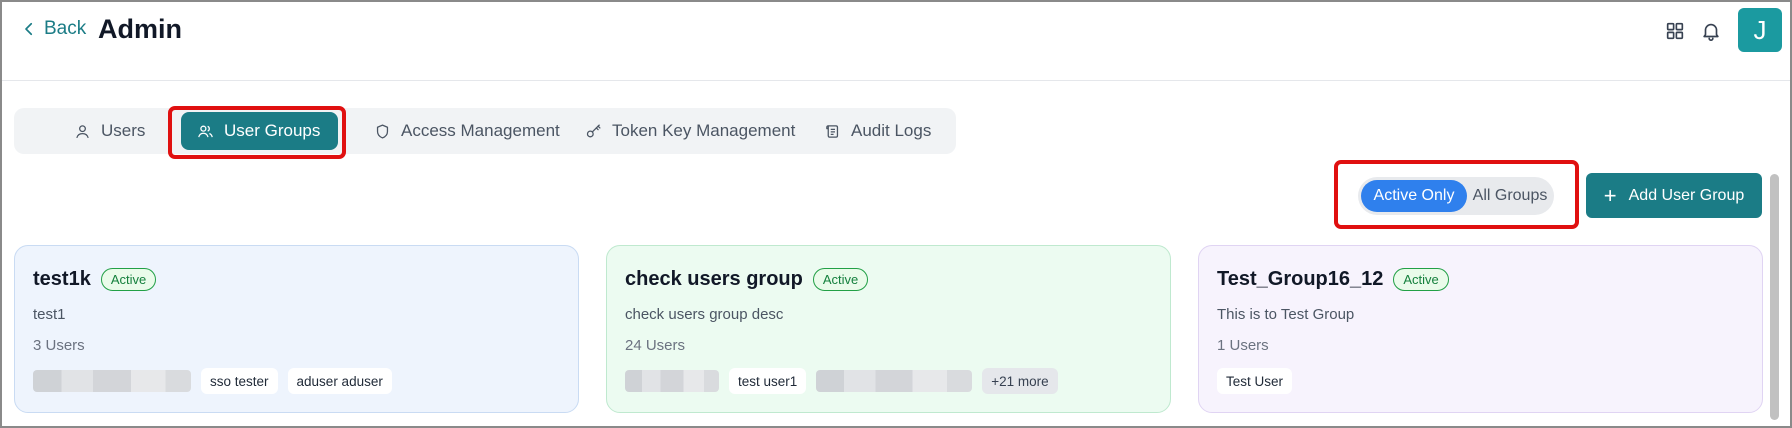  I want to click on card-title-row: Test_Group16_12 Active, so click(1333, 279).